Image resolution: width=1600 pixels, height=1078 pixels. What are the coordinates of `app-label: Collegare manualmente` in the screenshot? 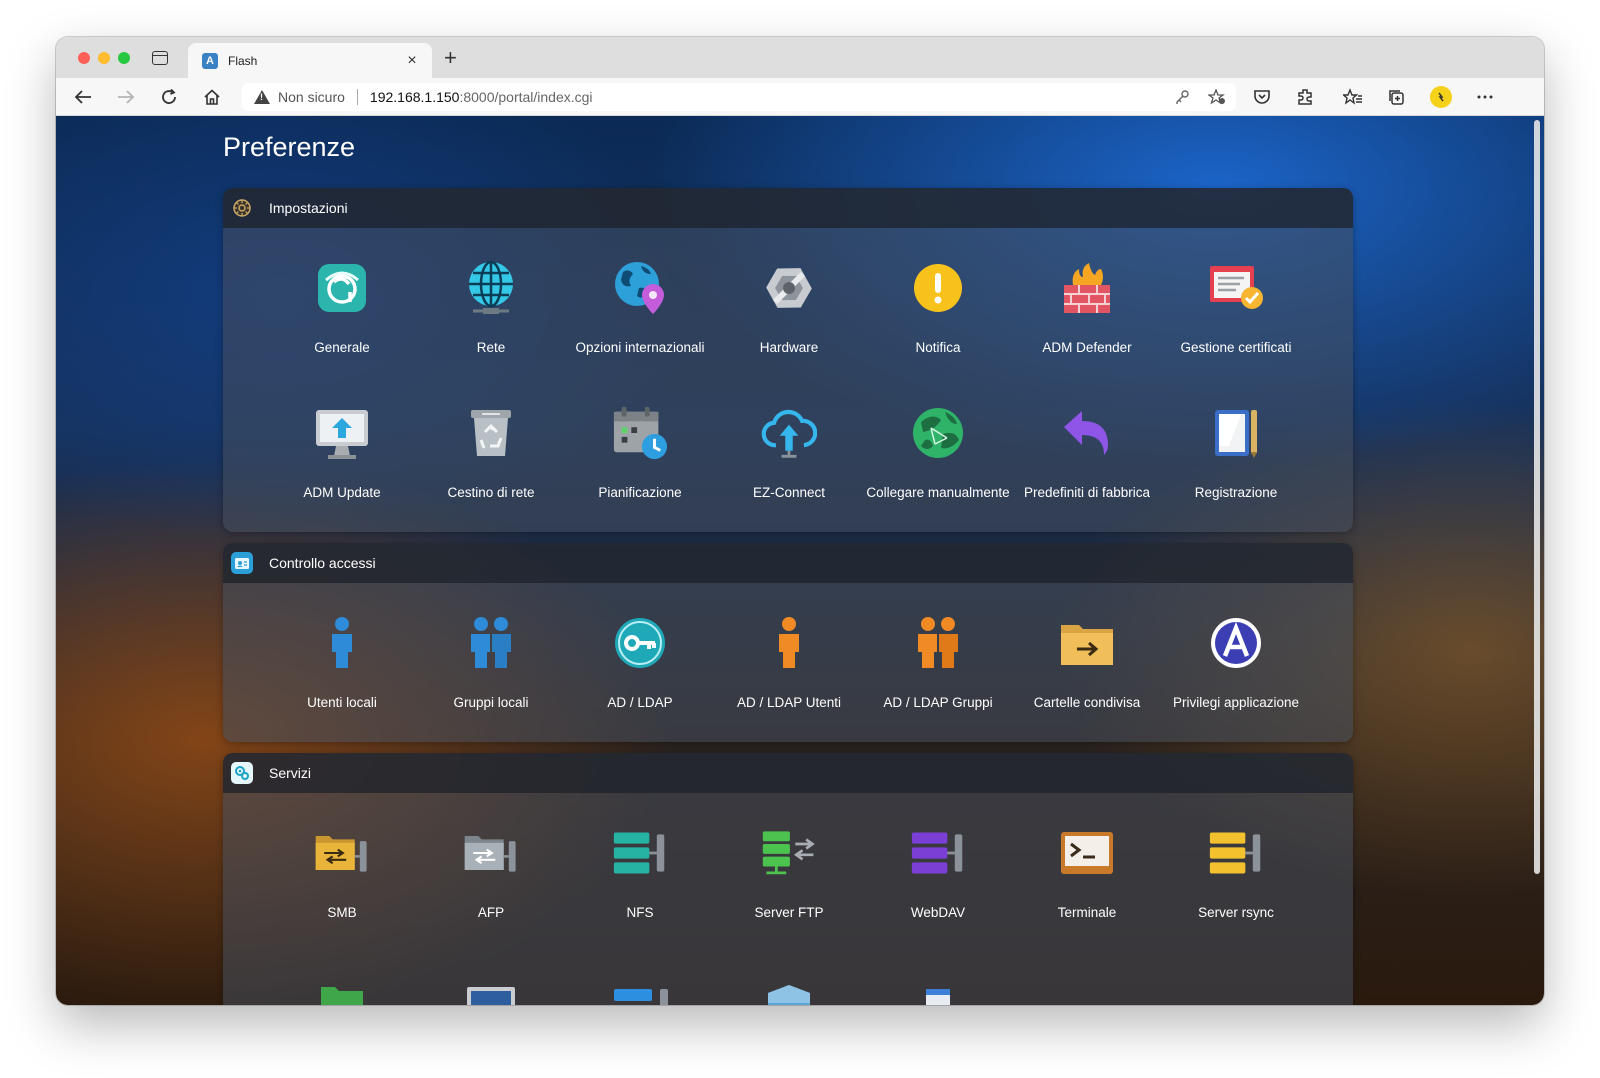 It's located at (938, 492).